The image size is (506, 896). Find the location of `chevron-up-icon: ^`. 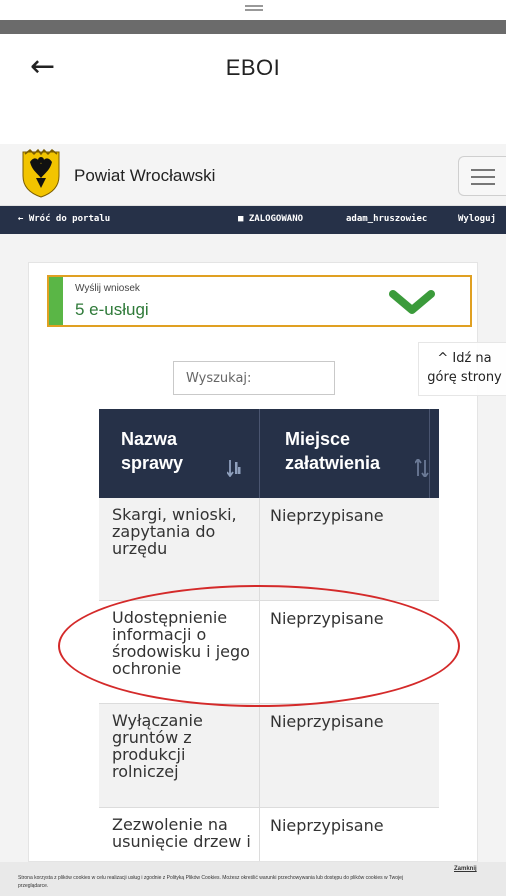

chevron-up-icon: ^ is located at coordinates (445, 358).